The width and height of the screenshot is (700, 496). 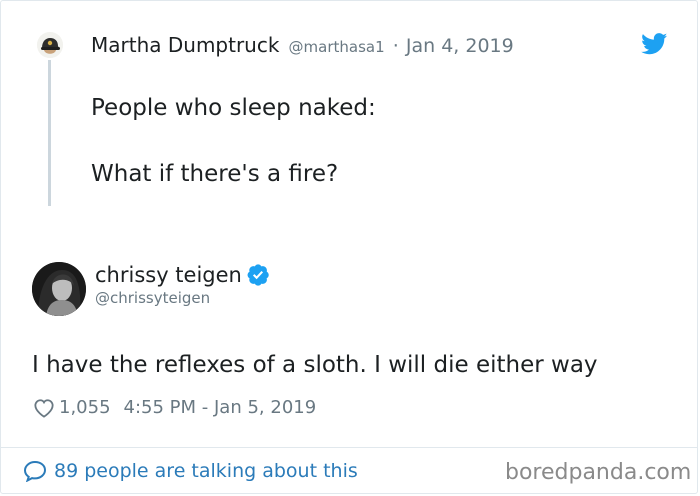 What do you see at coordinates (35, 471) in the screenshot?
I see `speech-bubble-icon` at bounding box center [35, 471].